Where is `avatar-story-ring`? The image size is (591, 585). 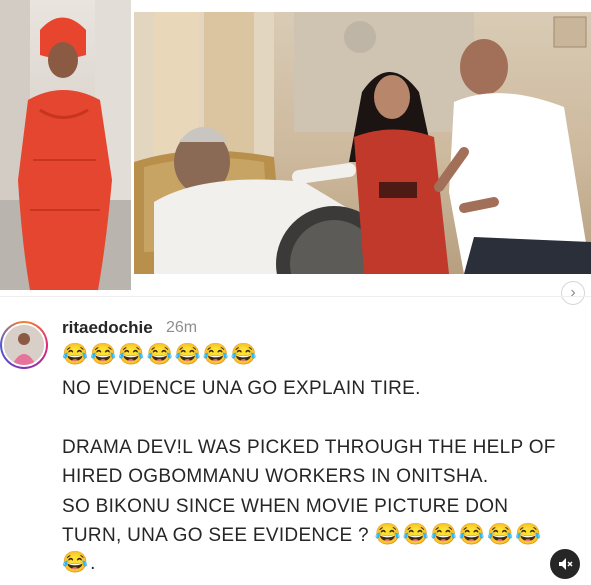 avatar-story-ring is located at coordinates (24, 345).